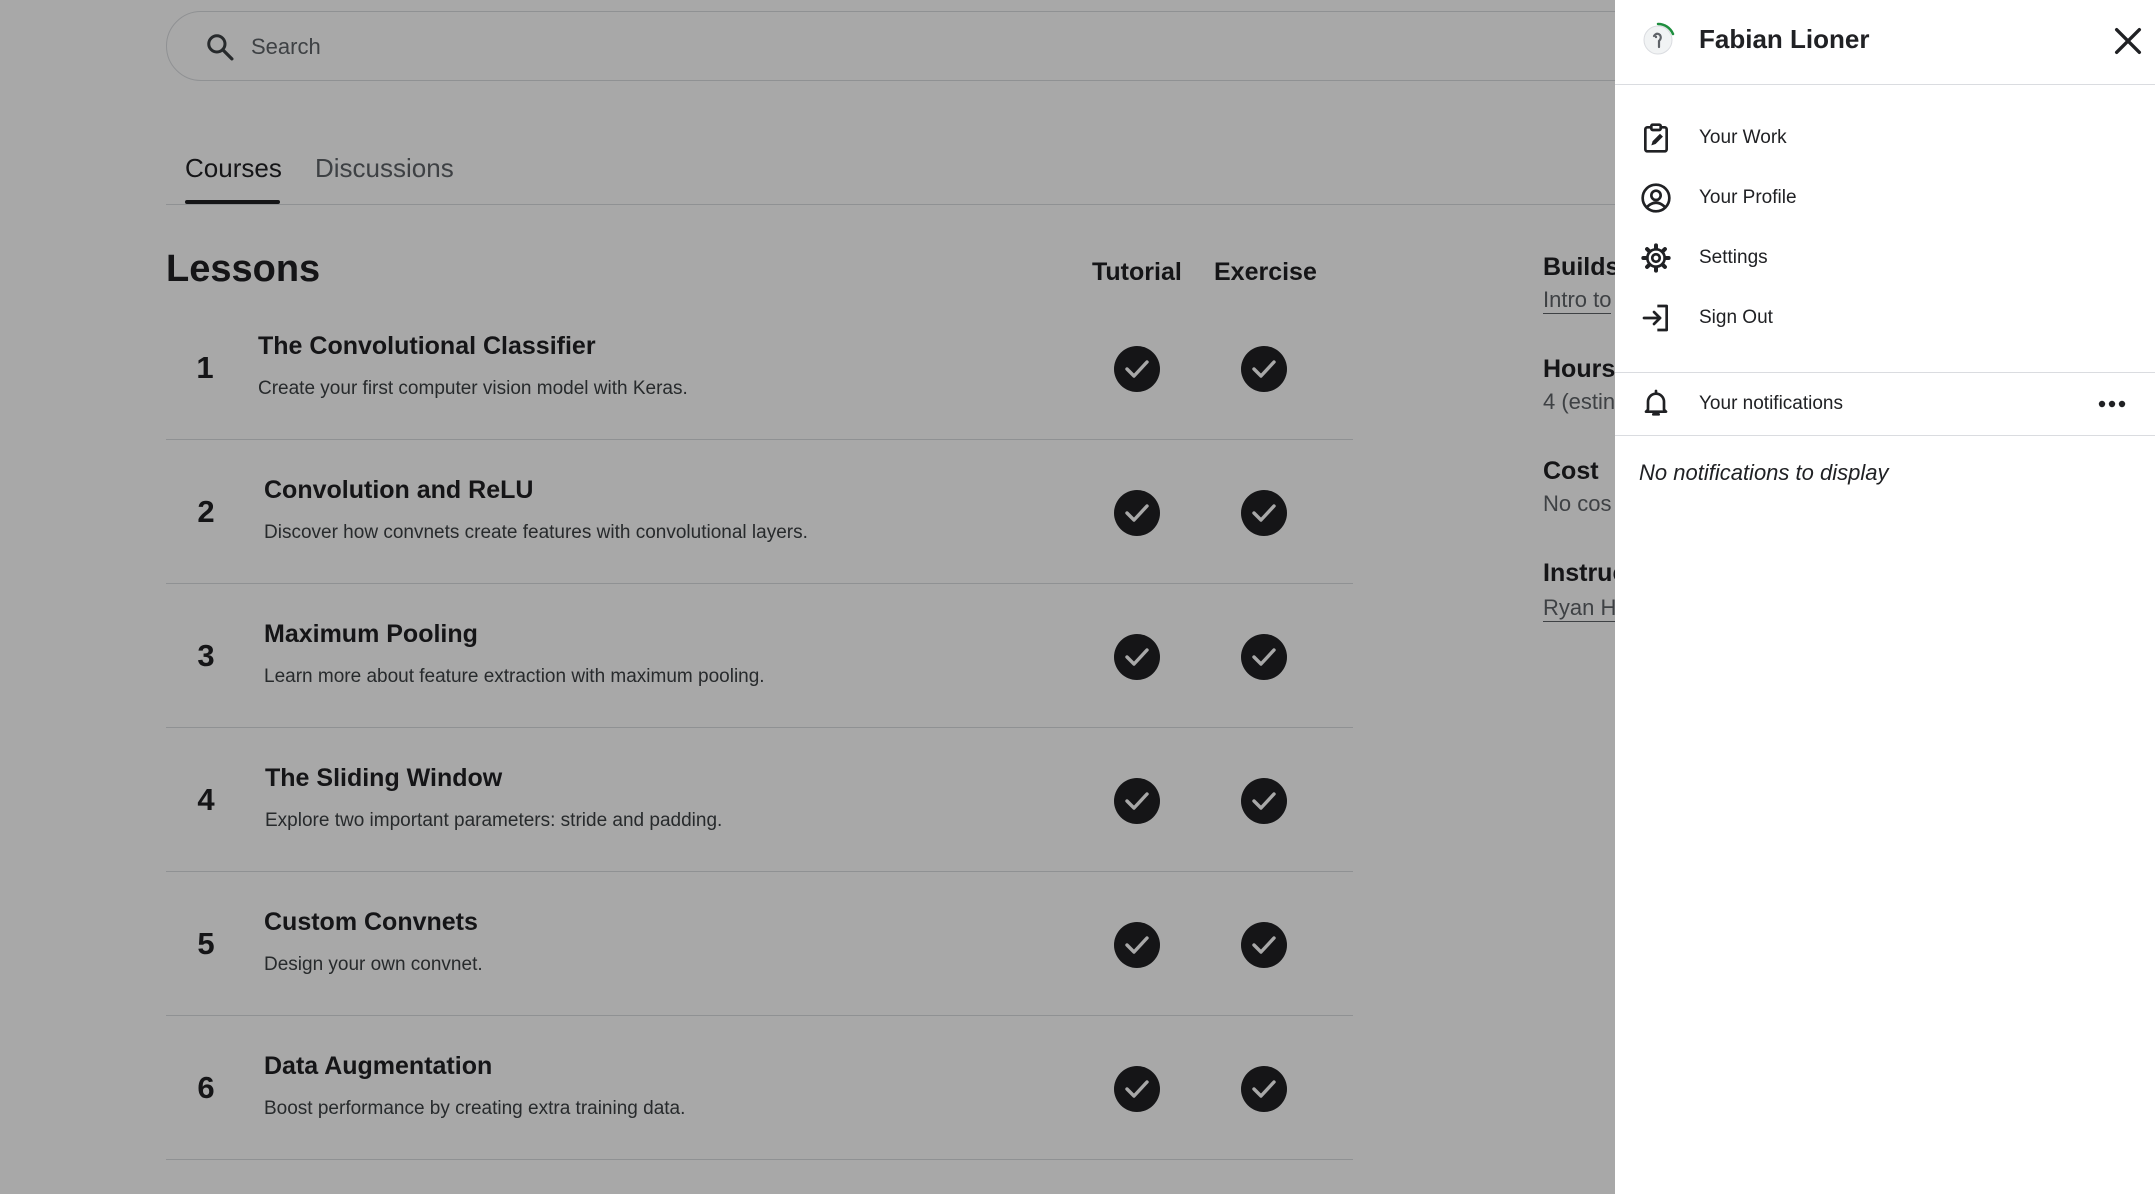 The image size is (2155, 1194). What do you see at coordinates (1656, 138) in the screenshot?
I see `clipboard-edit-icon` at bounding box center [1656, 138].